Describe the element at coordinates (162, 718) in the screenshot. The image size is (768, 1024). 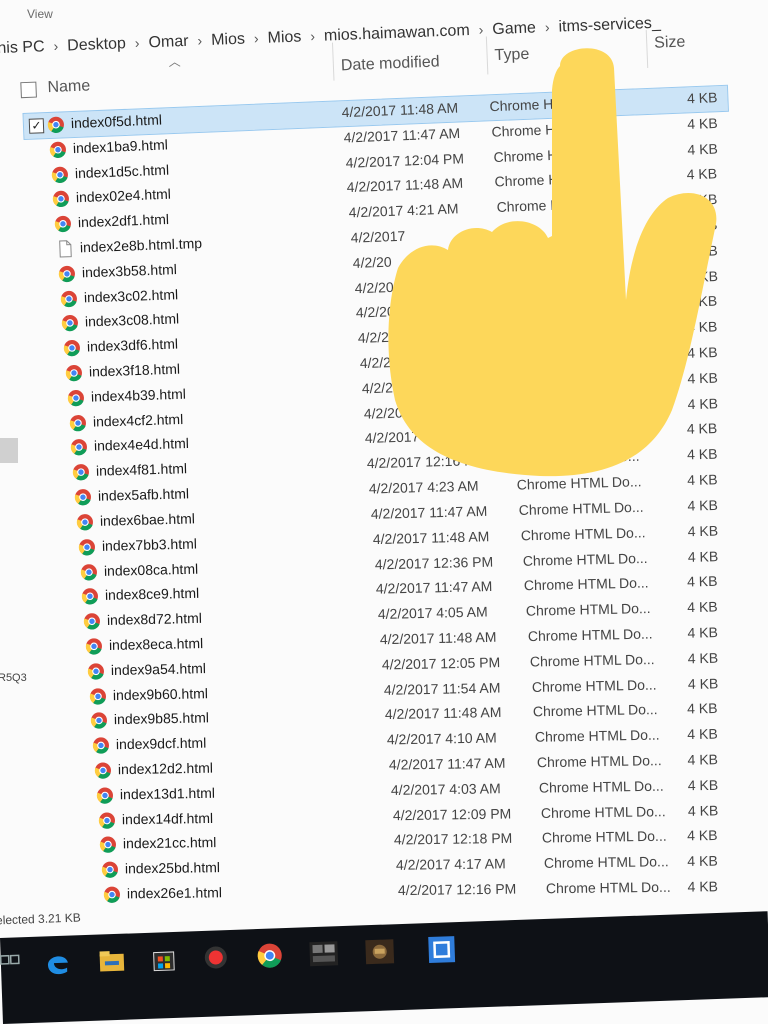
I see `file-name: index9b85.html` at that location.